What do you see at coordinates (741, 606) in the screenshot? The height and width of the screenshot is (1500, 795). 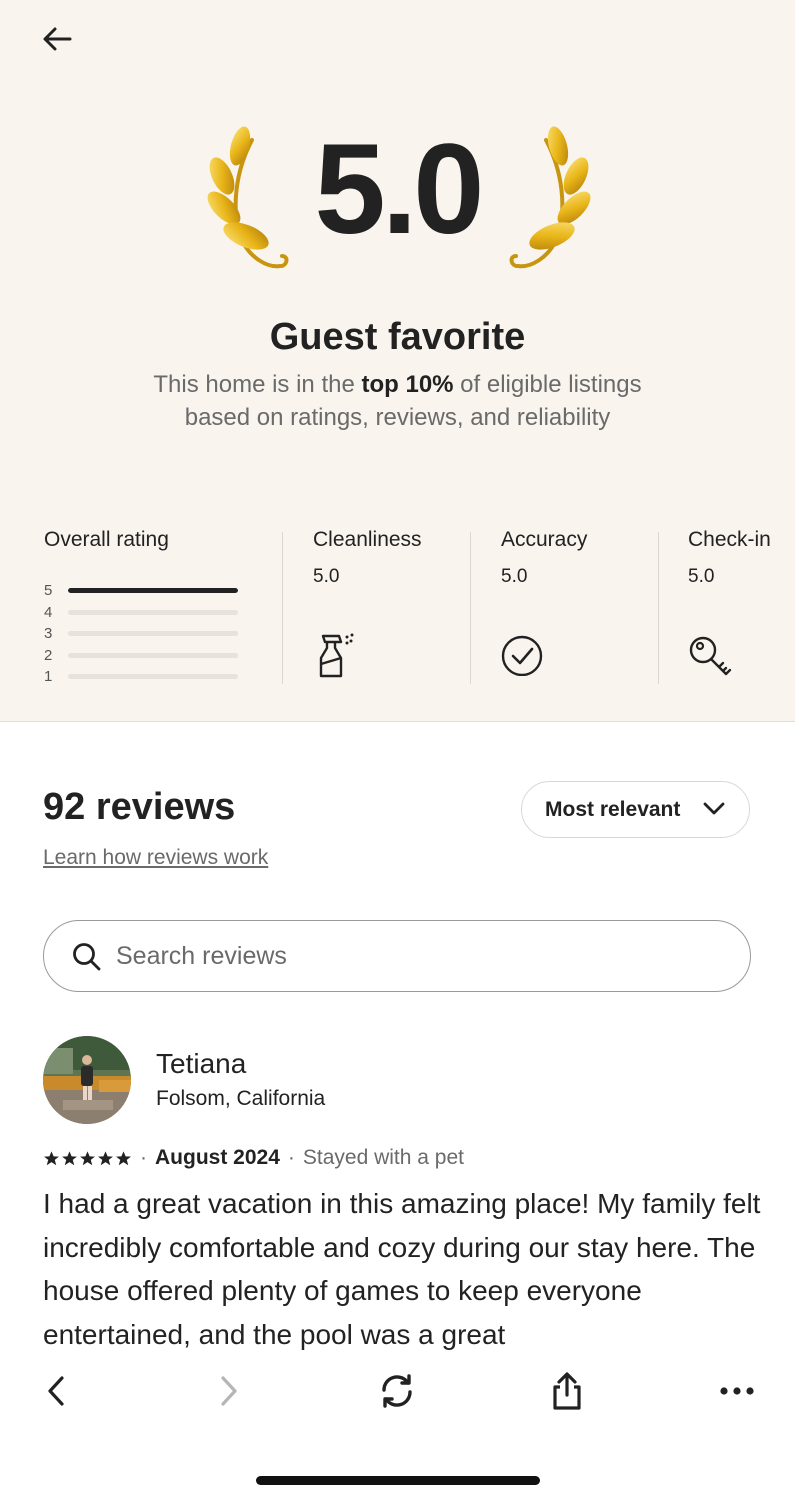 I see `category-check-in: Check-in 5.0` at bounding box center [741, 606].